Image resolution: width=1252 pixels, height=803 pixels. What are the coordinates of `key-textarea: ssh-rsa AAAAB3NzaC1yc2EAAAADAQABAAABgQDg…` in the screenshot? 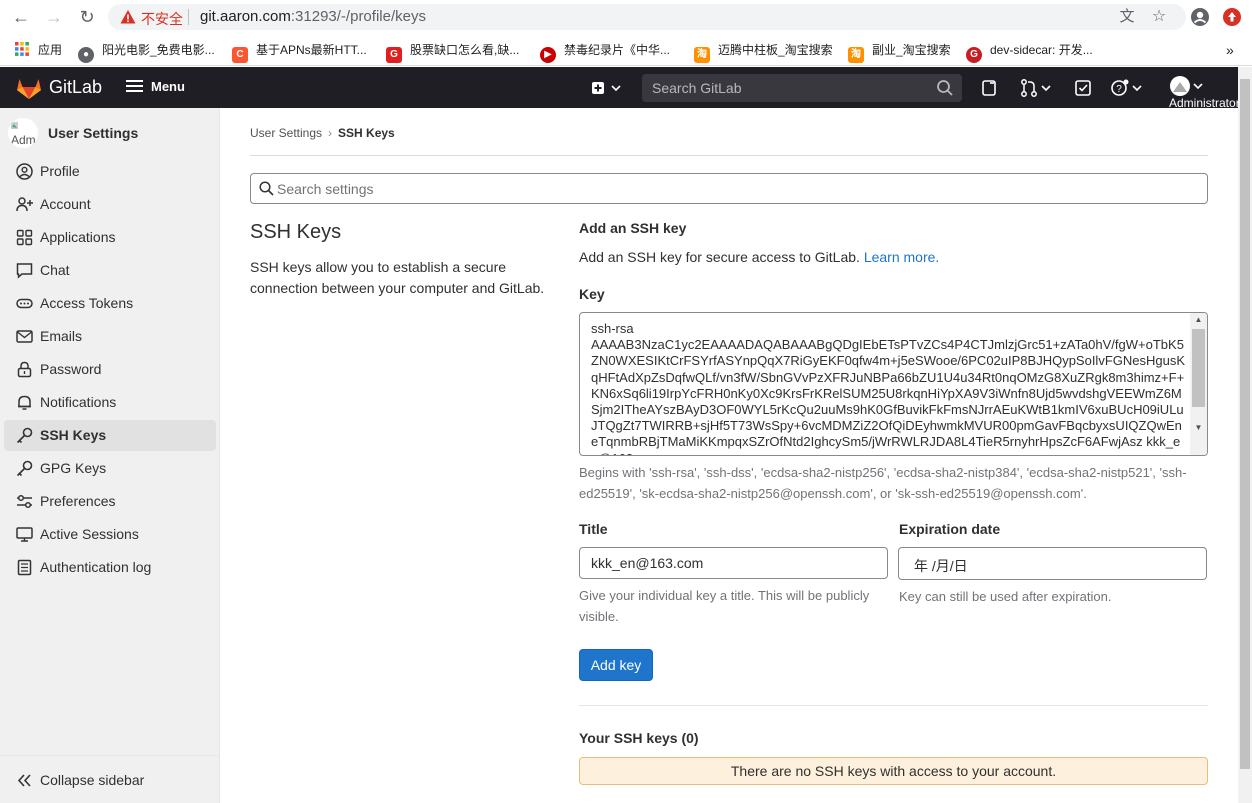 It's located at (893, 384).